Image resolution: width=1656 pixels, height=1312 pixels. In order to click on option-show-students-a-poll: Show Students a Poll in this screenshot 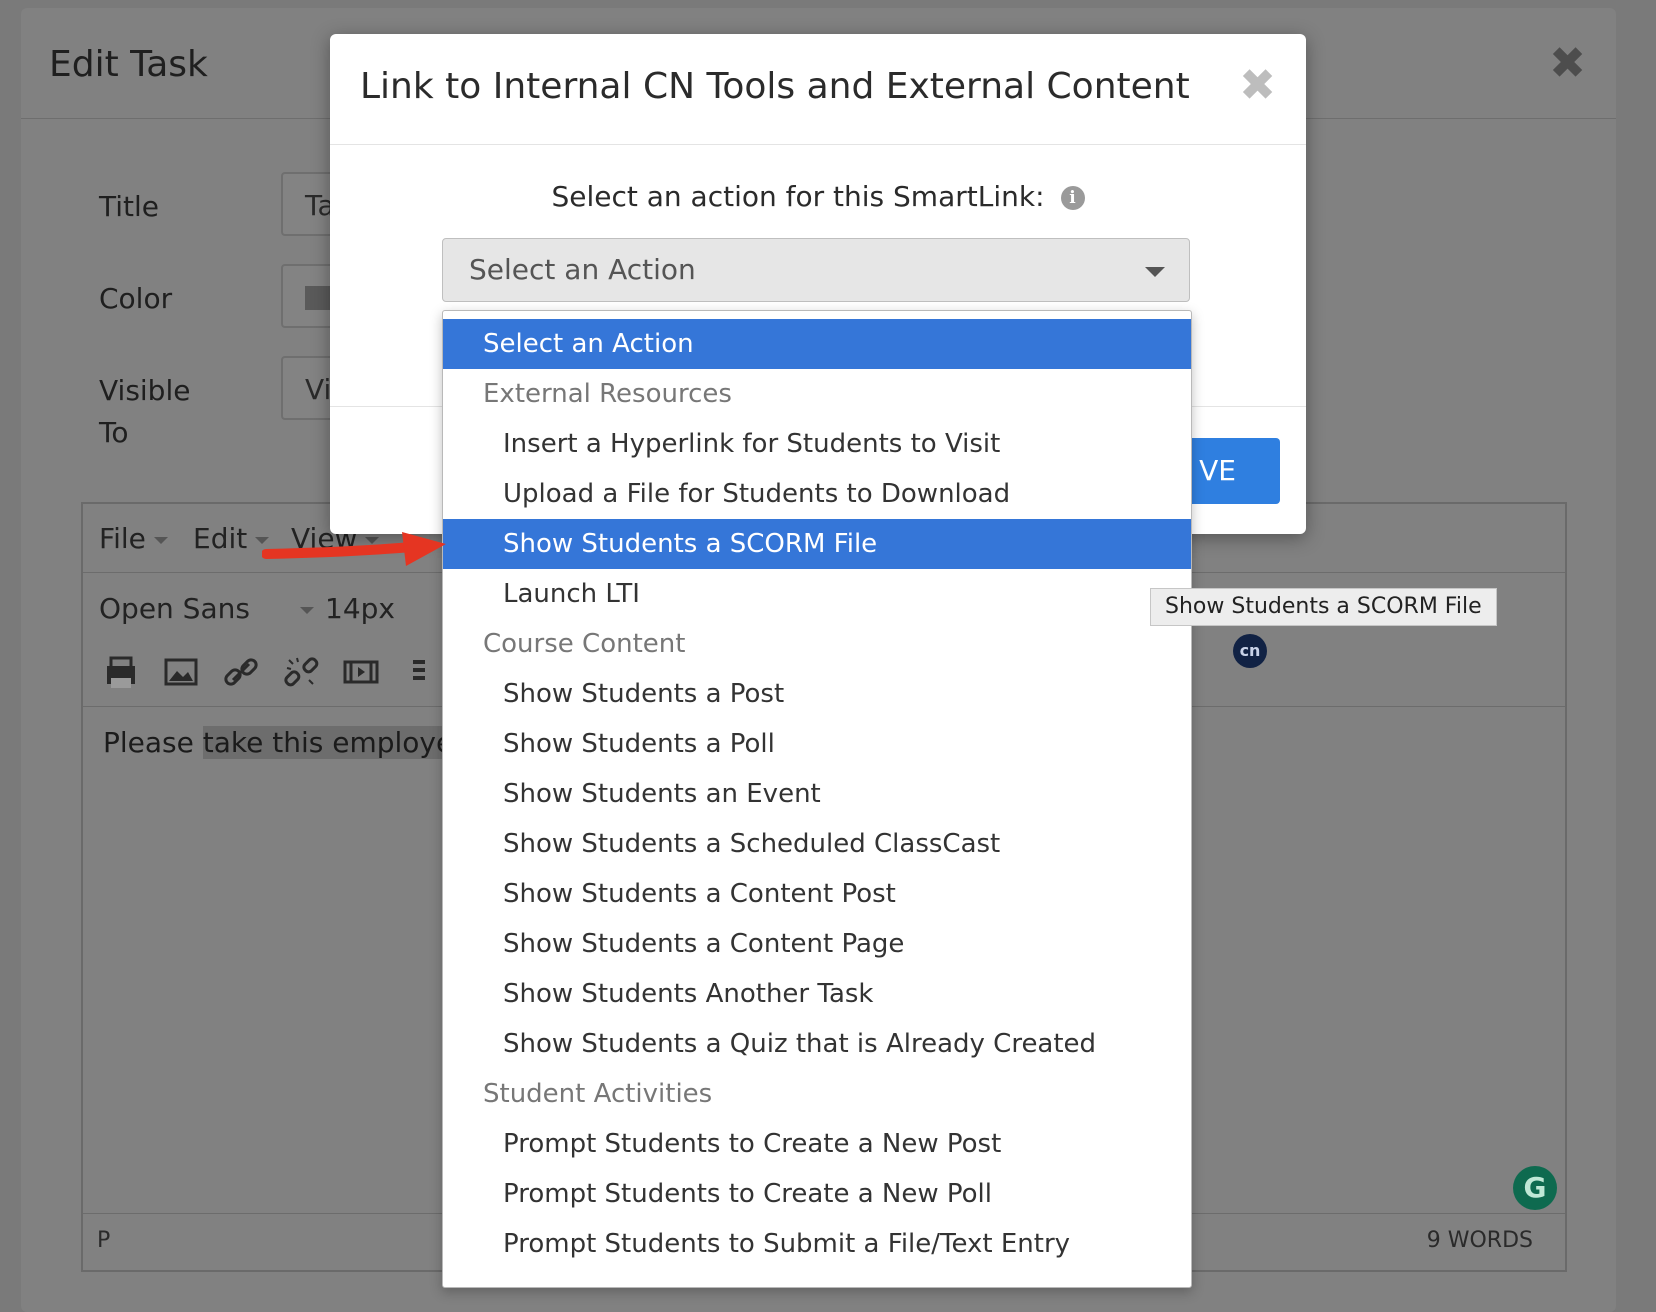, I will do `click(817, 744)`.